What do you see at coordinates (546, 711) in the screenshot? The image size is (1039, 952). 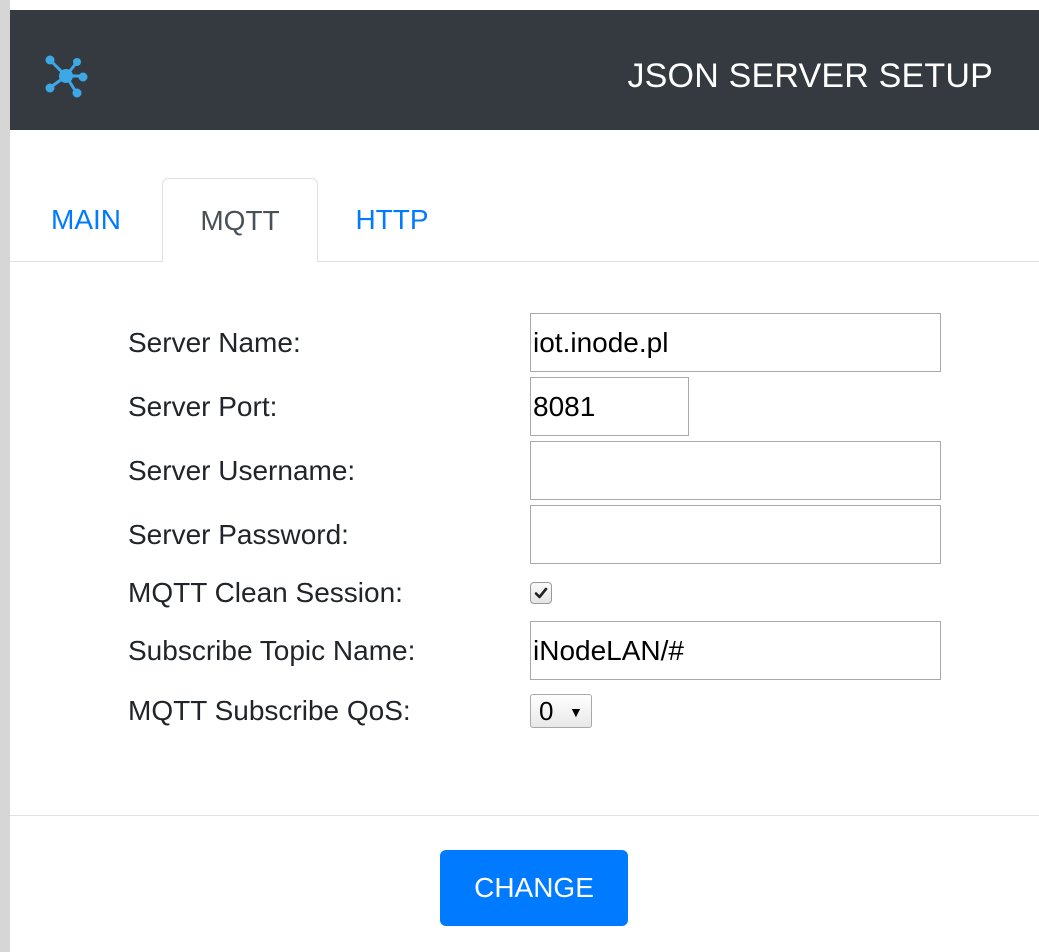 I see `subscribe-qos-value: 0` at bounding box center [546, 711].